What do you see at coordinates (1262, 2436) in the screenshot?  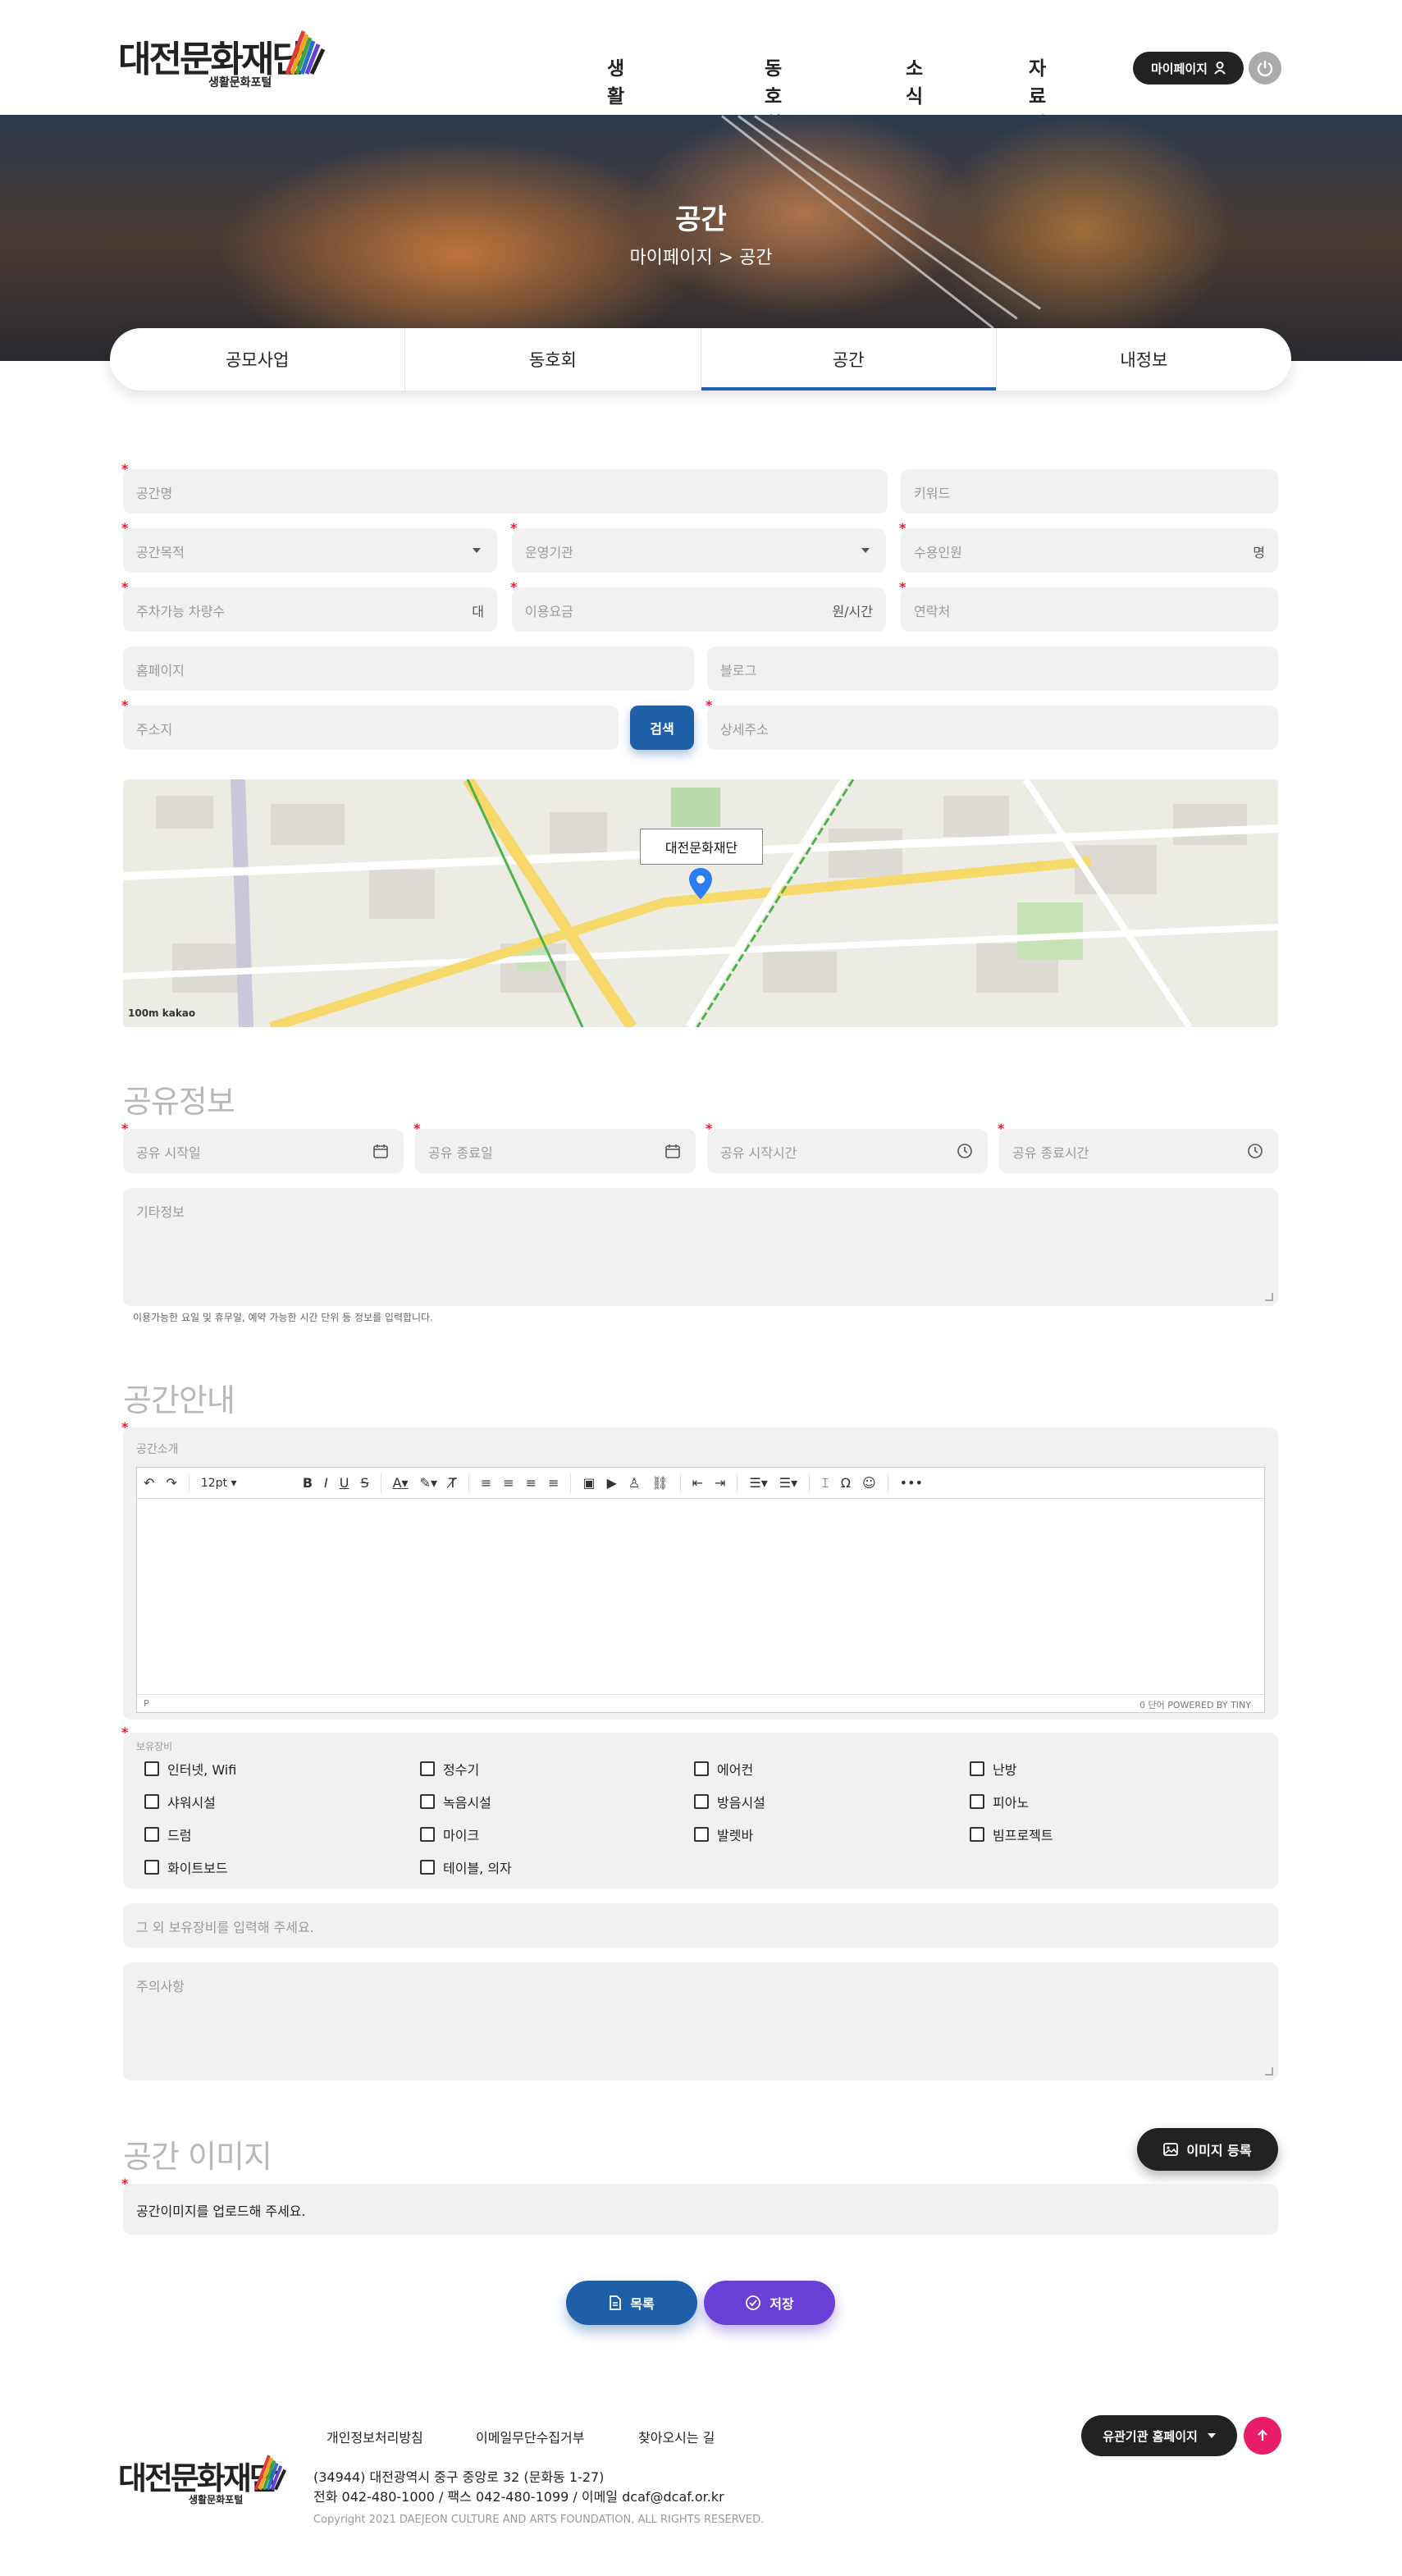 I see `scroll-top-button` at bounding box center [1262, 2436].